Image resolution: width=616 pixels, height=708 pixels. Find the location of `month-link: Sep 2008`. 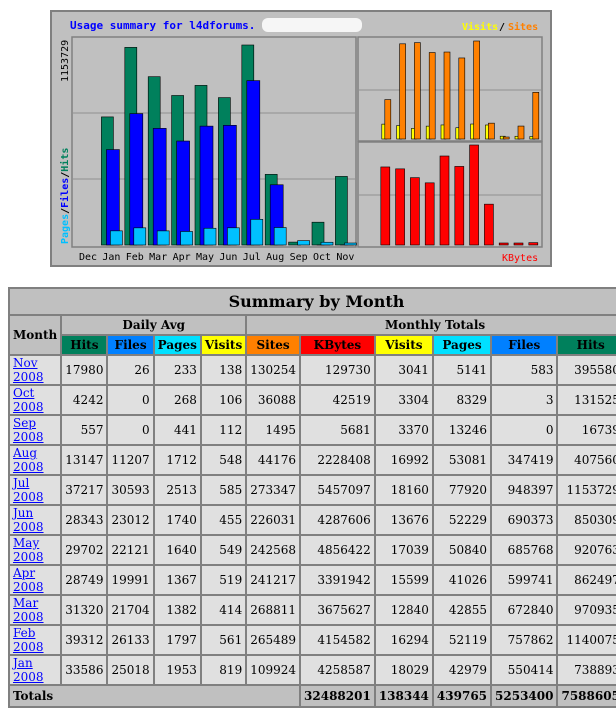

month-link: Sep 2008 is located at coordinates (28, 430).